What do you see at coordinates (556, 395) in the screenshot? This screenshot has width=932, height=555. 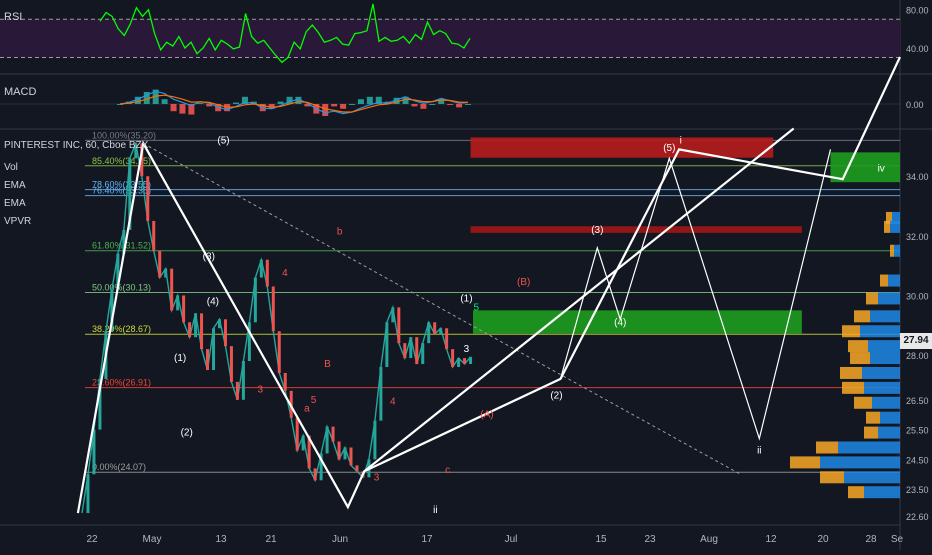 I see `wave-label: (2)` at bounding box center [556, 395].